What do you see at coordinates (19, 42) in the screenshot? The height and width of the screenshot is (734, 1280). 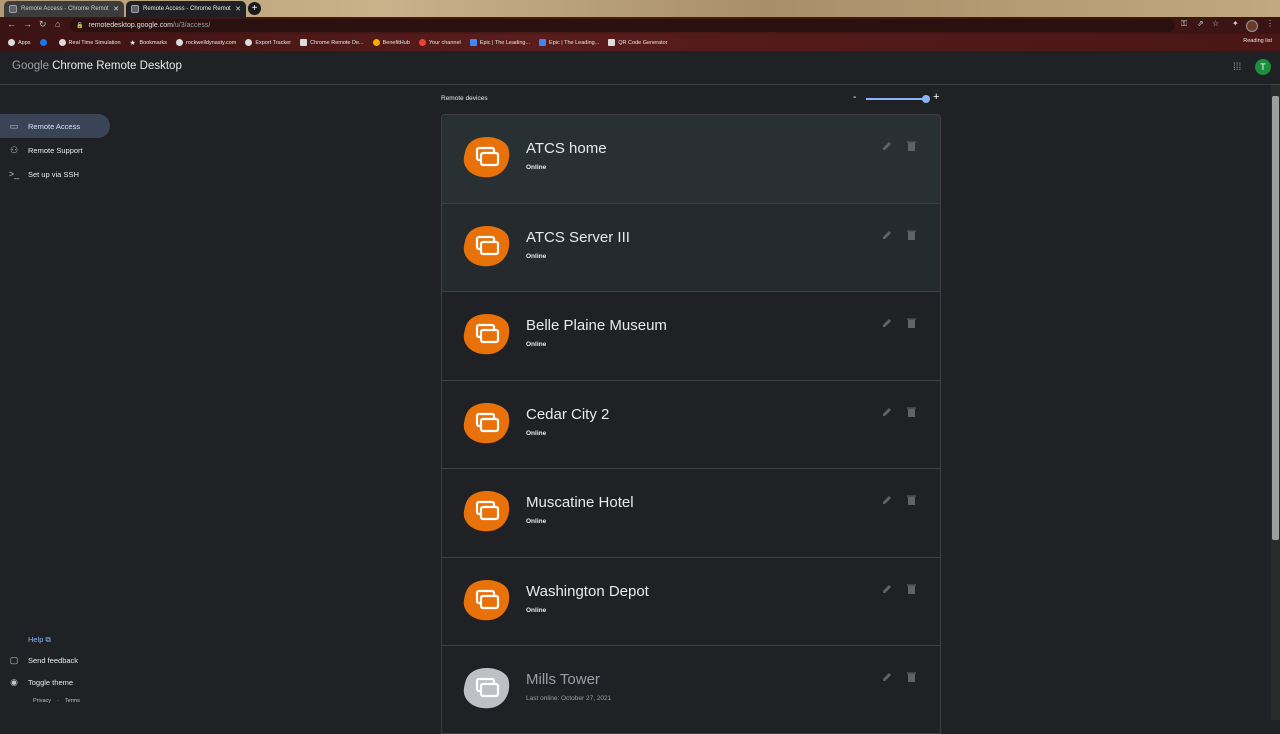 I see `bookmark-item: Apps` at bounding box center [19, 42].